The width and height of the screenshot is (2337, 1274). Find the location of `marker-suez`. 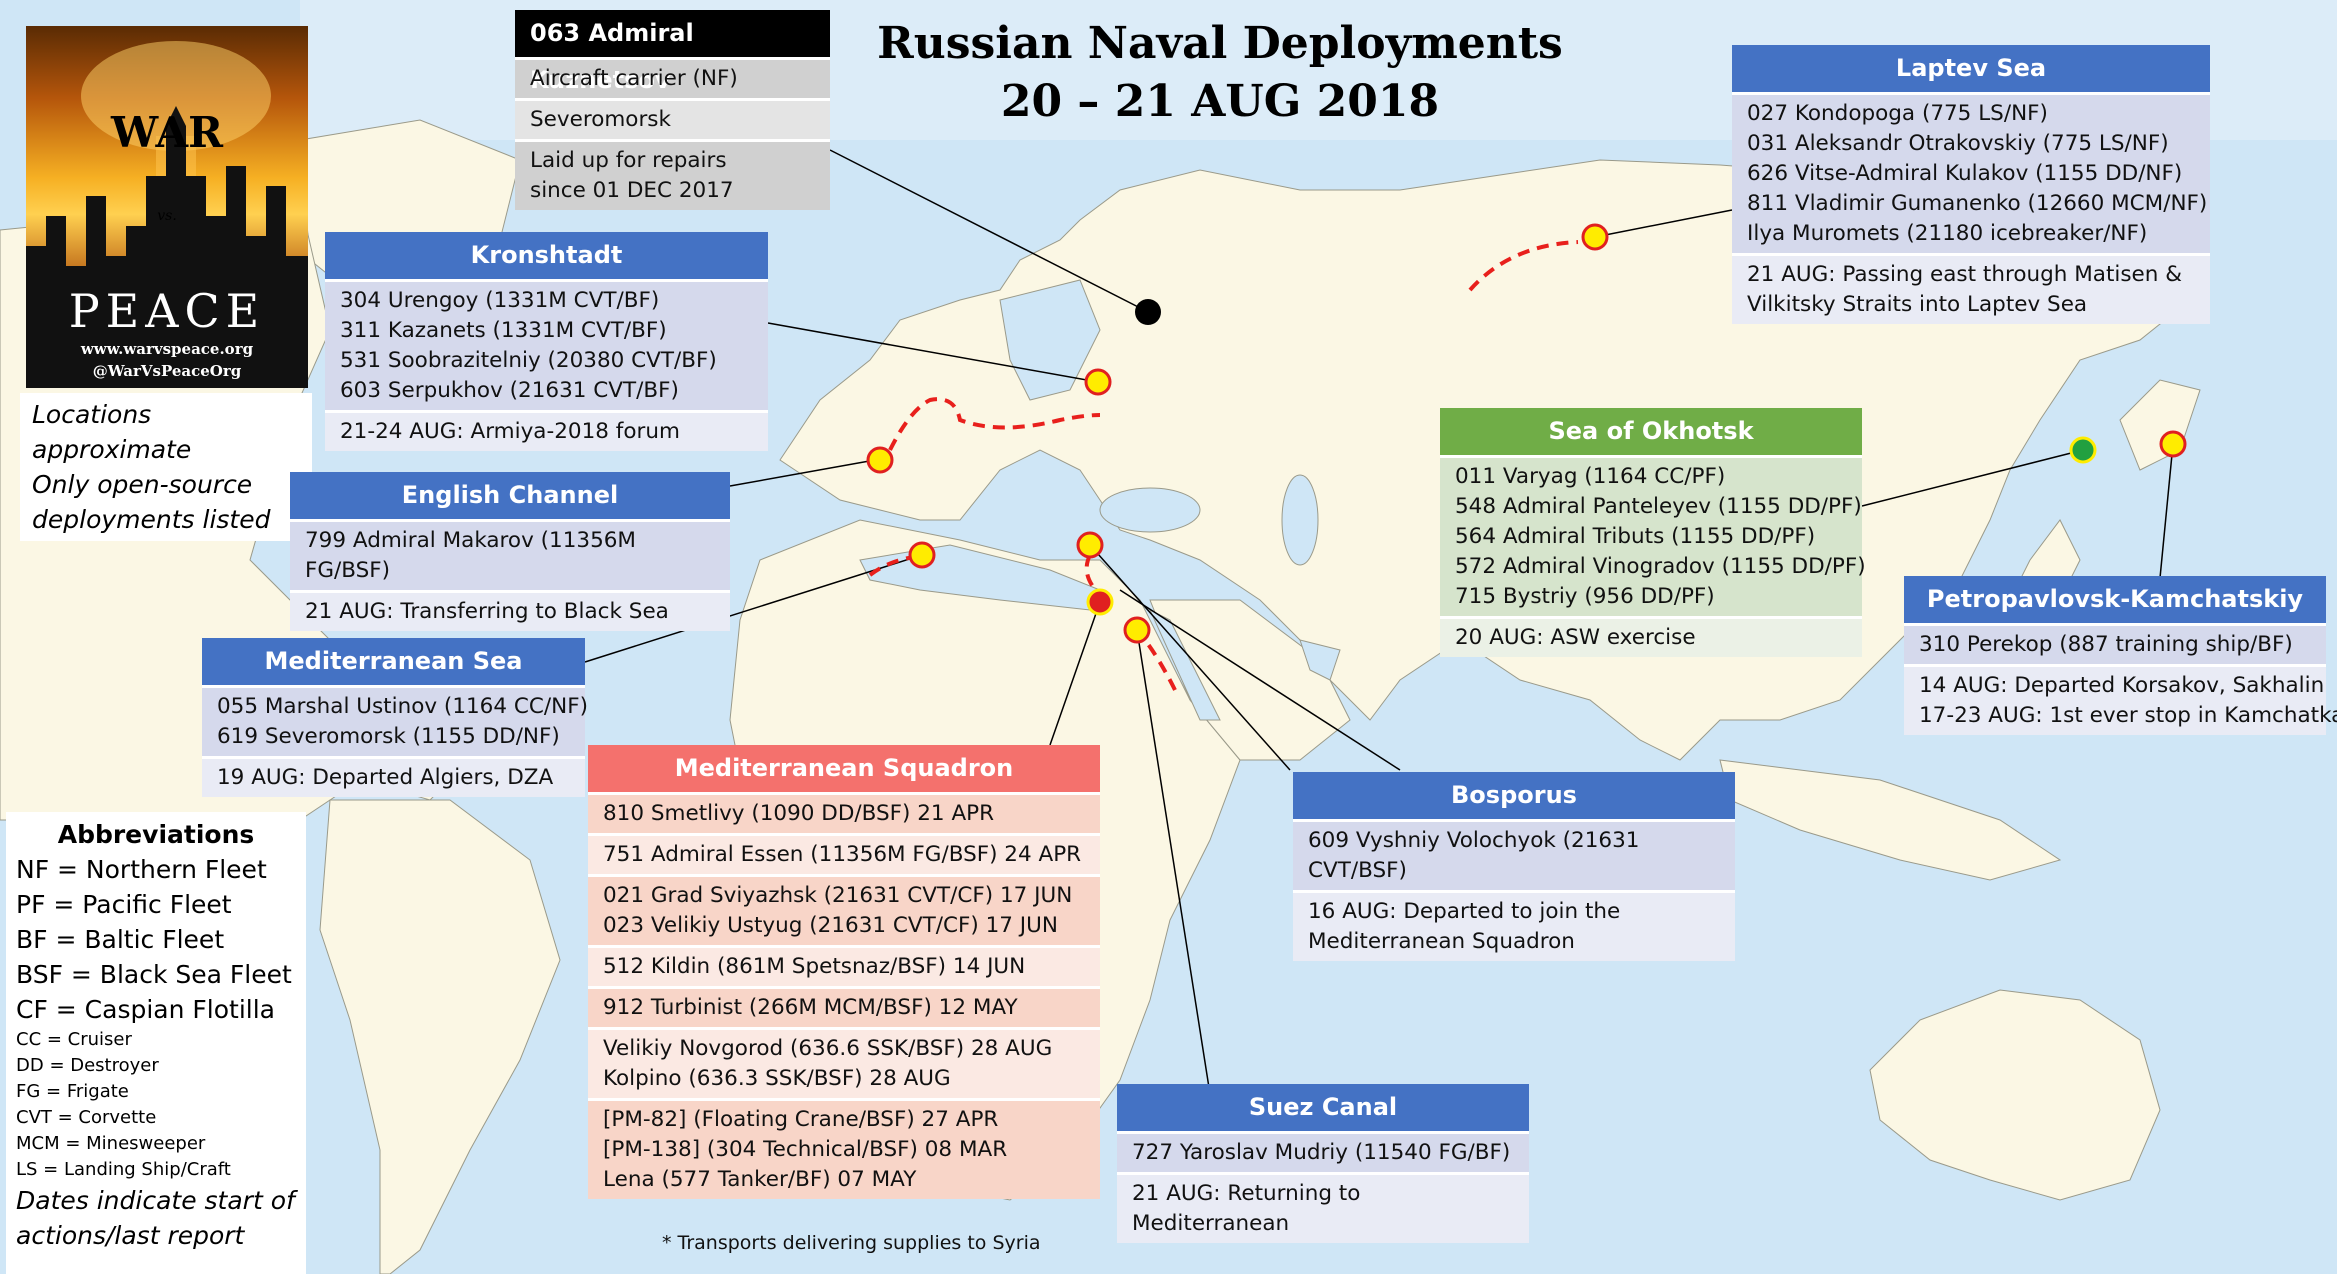

marker-suez is located at coordinates (1137, 630).